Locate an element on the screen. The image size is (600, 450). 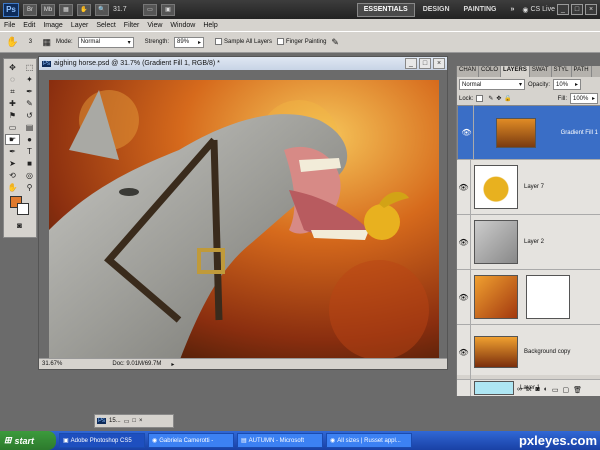
minibridge-icon: Mb is located at coordinates (48, 9).